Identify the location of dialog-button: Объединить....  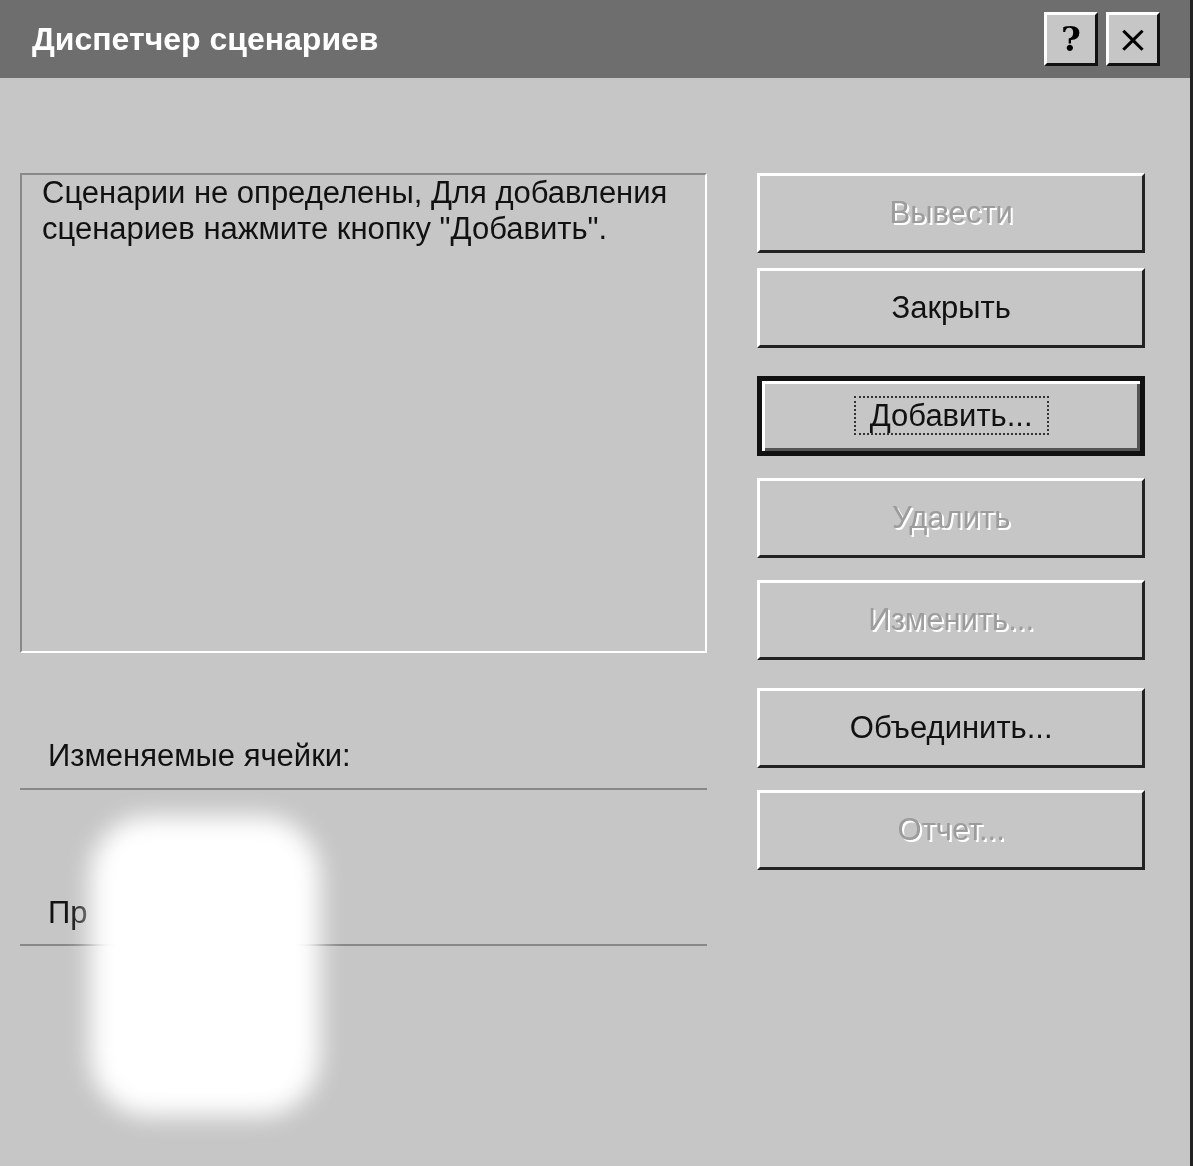
(951, 728).